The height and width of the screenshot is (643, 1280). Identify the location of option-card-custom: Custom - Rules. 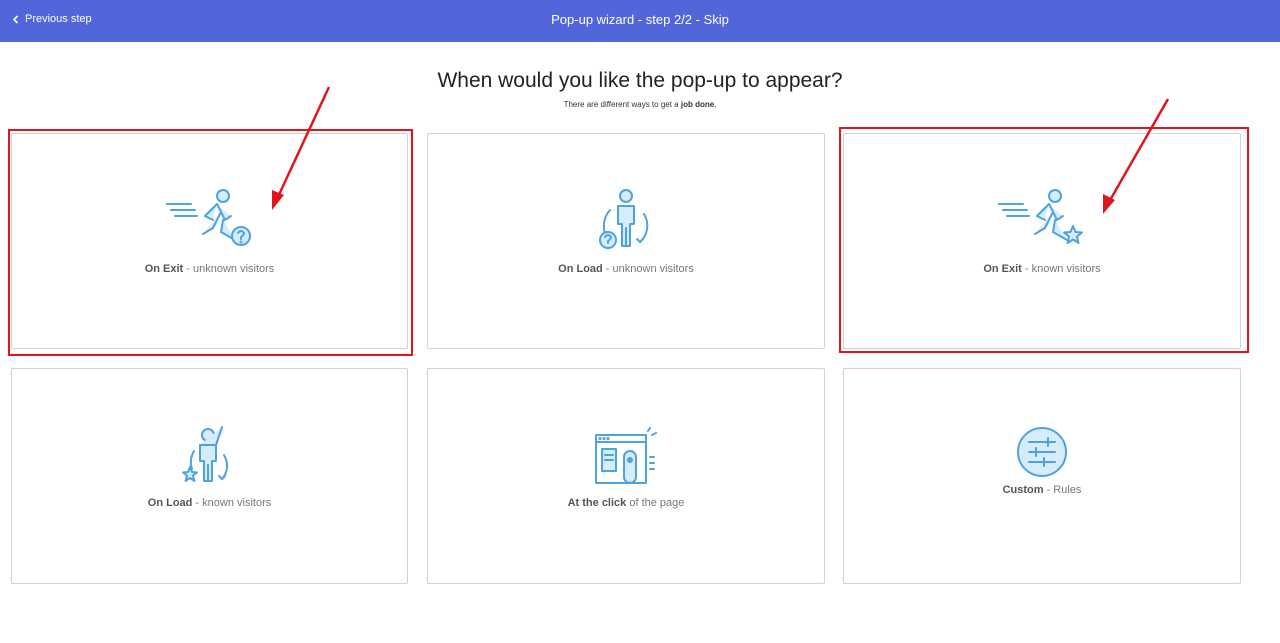
(1042, 476).